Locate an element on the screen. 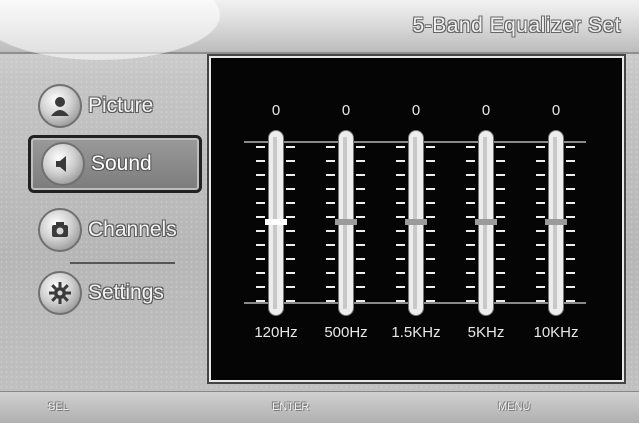 This screenshot has width=639, height=423. menu-item-picture: Picture is located at coordinates (112, 106).